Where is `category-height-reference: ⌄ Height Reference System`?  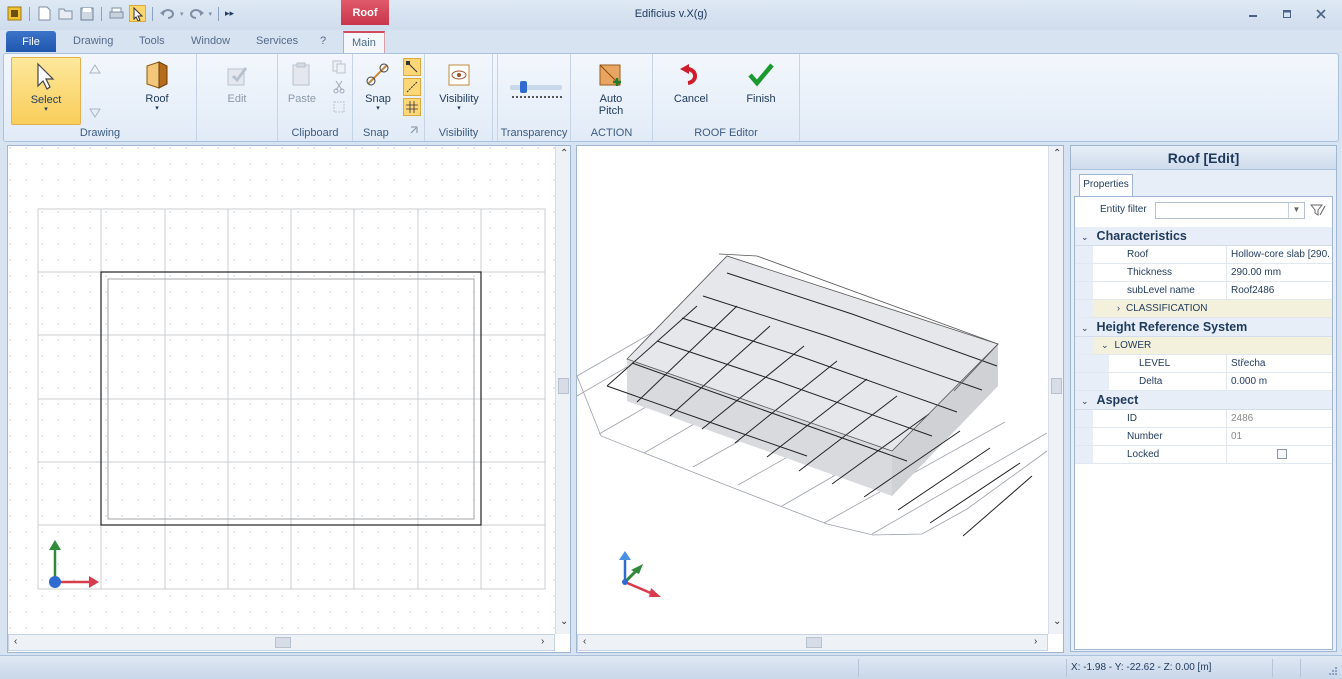
category-height-reference: ⌄ Height Reference System is located at coordinates (1203, 327).